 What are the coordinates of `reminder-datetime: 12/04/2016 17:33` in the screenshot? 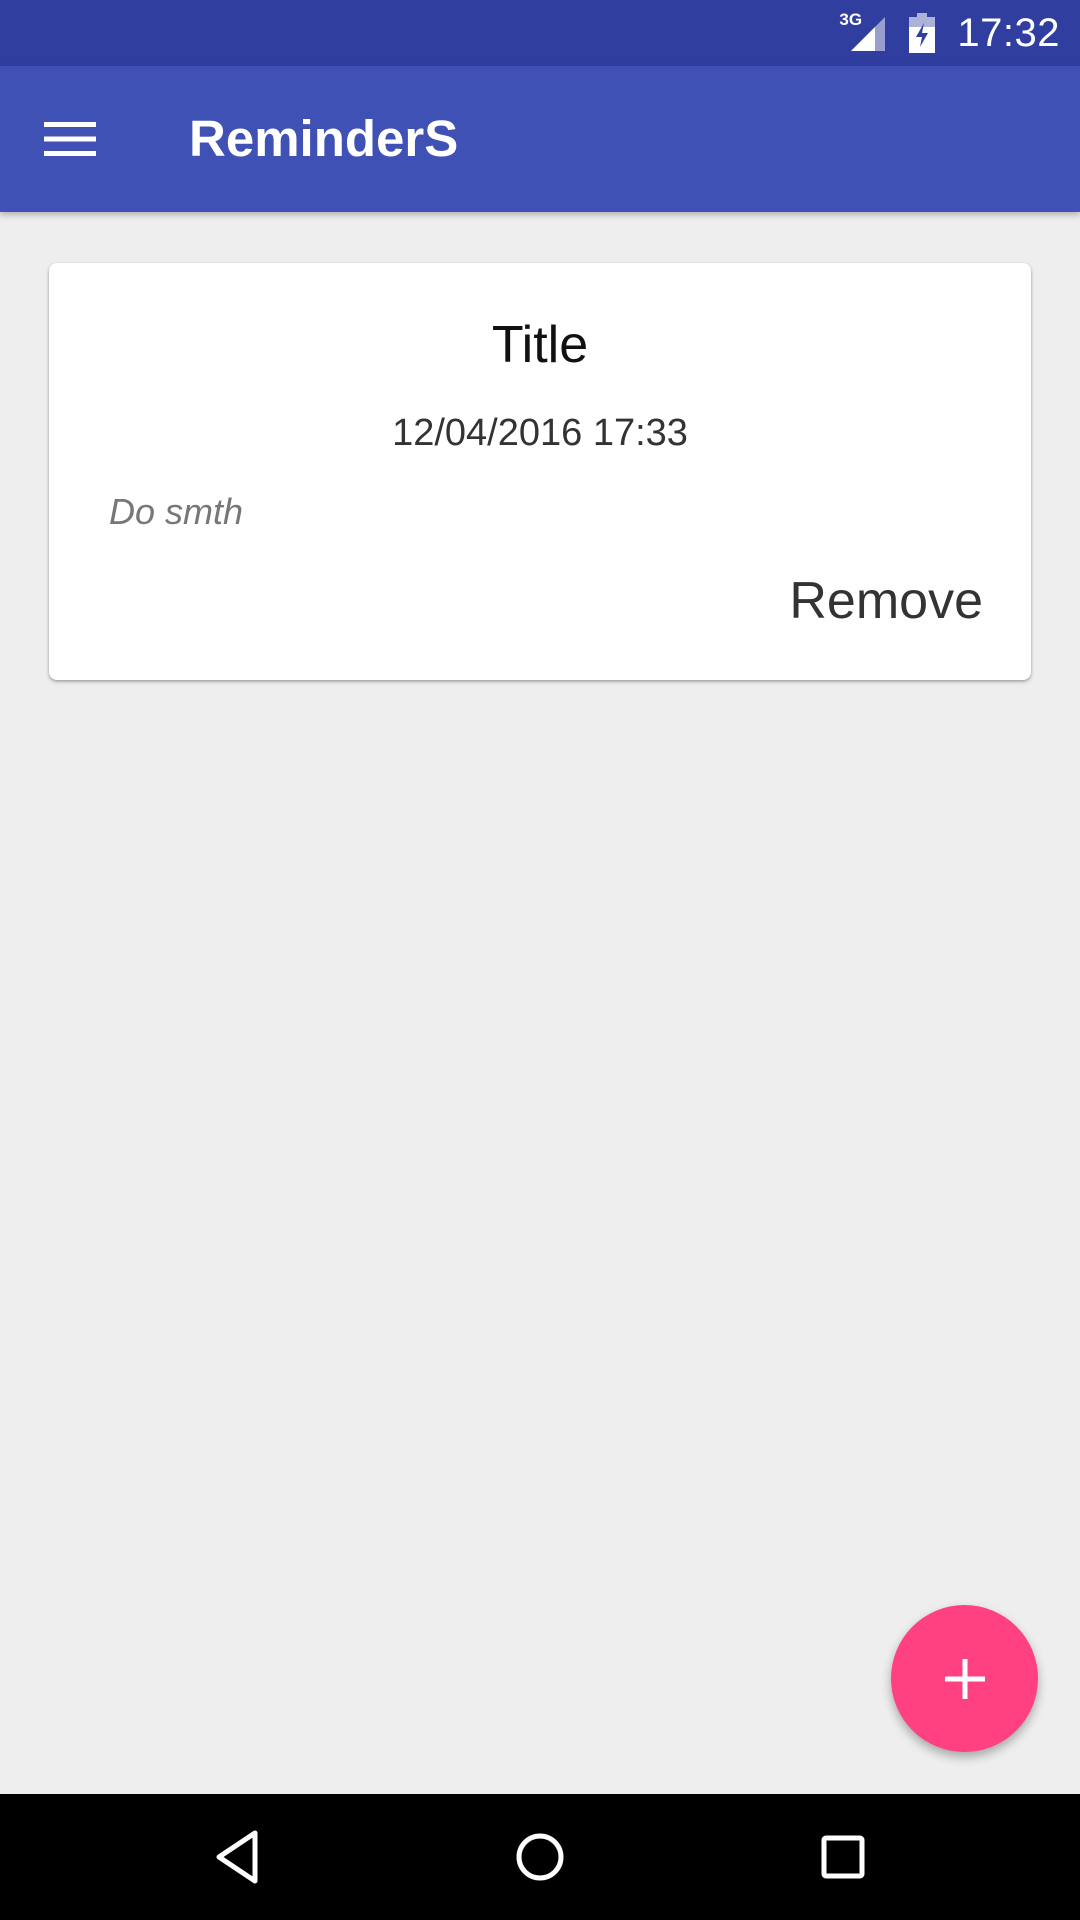 It's located at (540, 433).